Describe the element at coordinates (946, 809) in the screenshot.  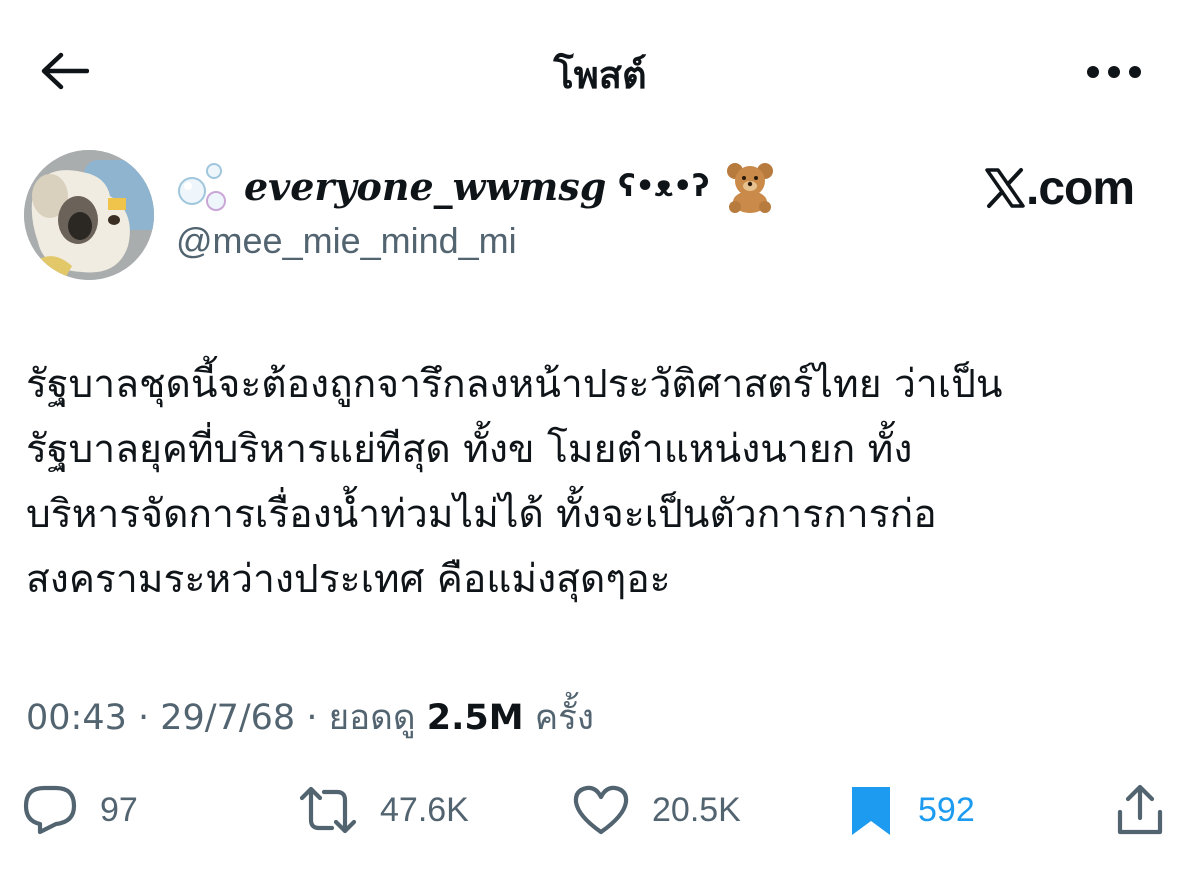
I see `bookmark-count: 592` at that location.